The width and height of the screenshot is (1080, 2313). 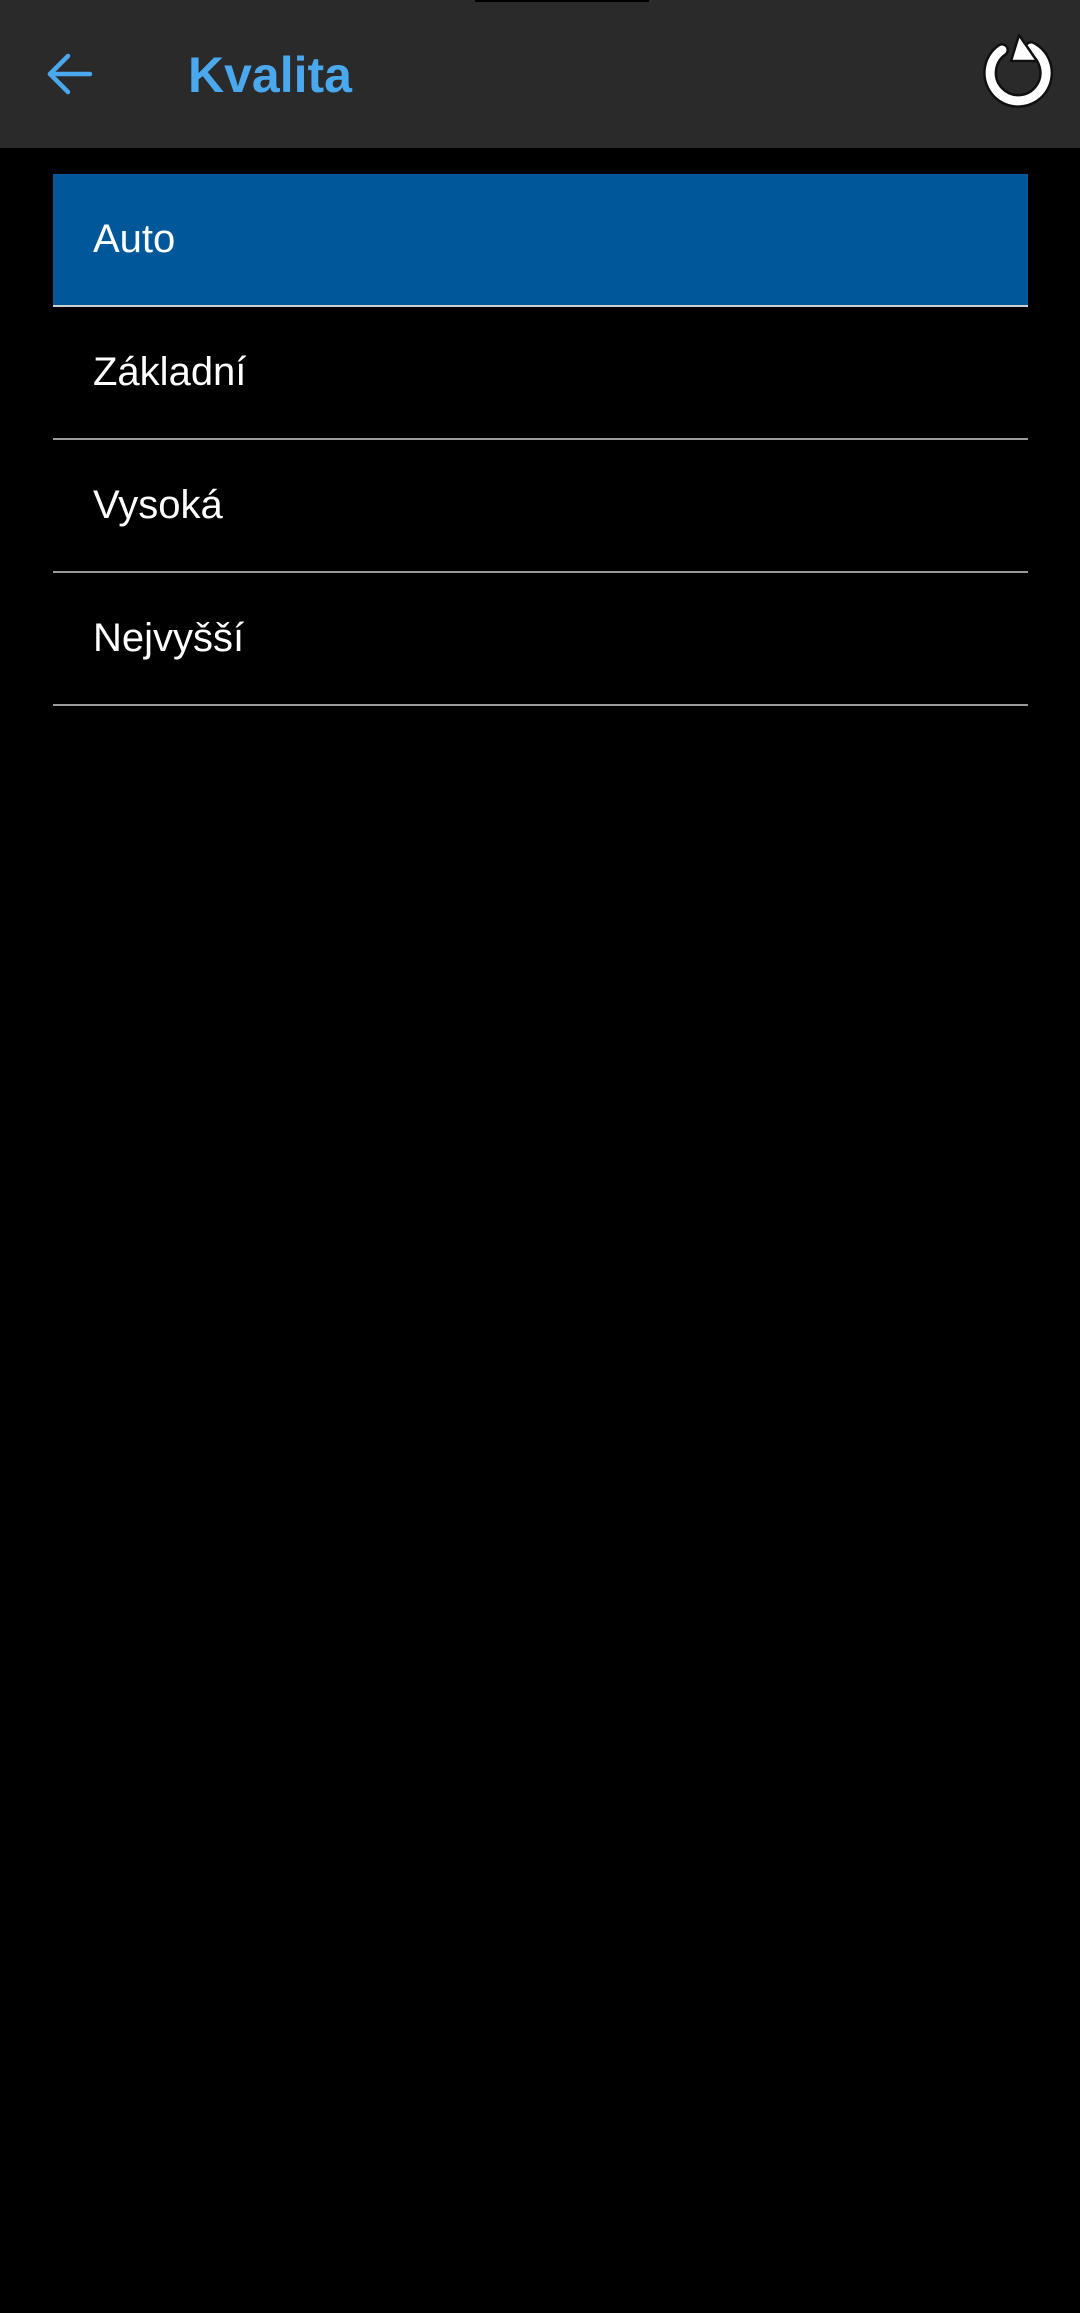 I want to click on option-zakladni: Základní, so click(x=540, y=373).